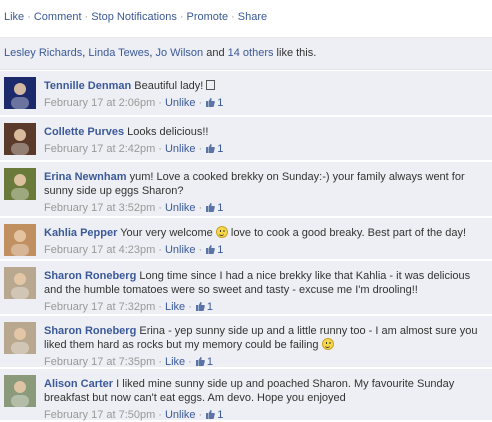  Describe the element at coordinates (99, 362) in the screenshot. I see `comment-timestamp: February 17 at 7:35pm` at that location.